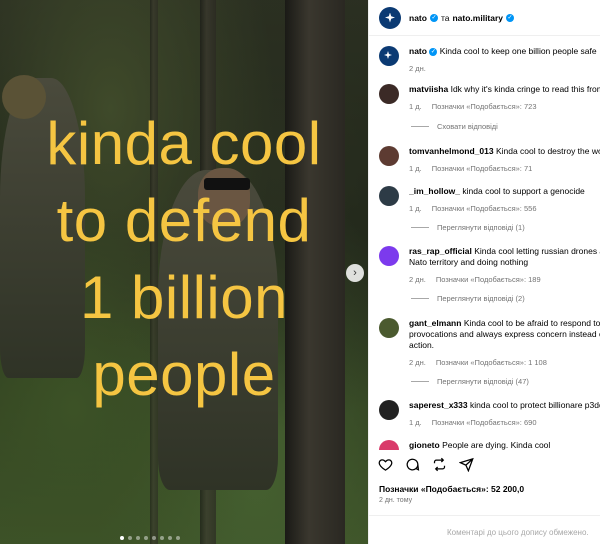  I want to click on comment-likes: Позначки «Подобається»: 723, so click(484, 106).